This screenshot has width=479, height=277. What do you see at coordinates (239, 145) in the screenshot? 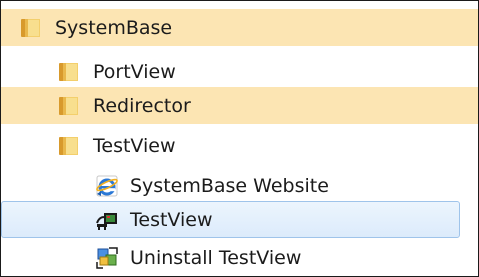
I see `tree-item-testview-folder: TestView` at bounding box center [239, 145].